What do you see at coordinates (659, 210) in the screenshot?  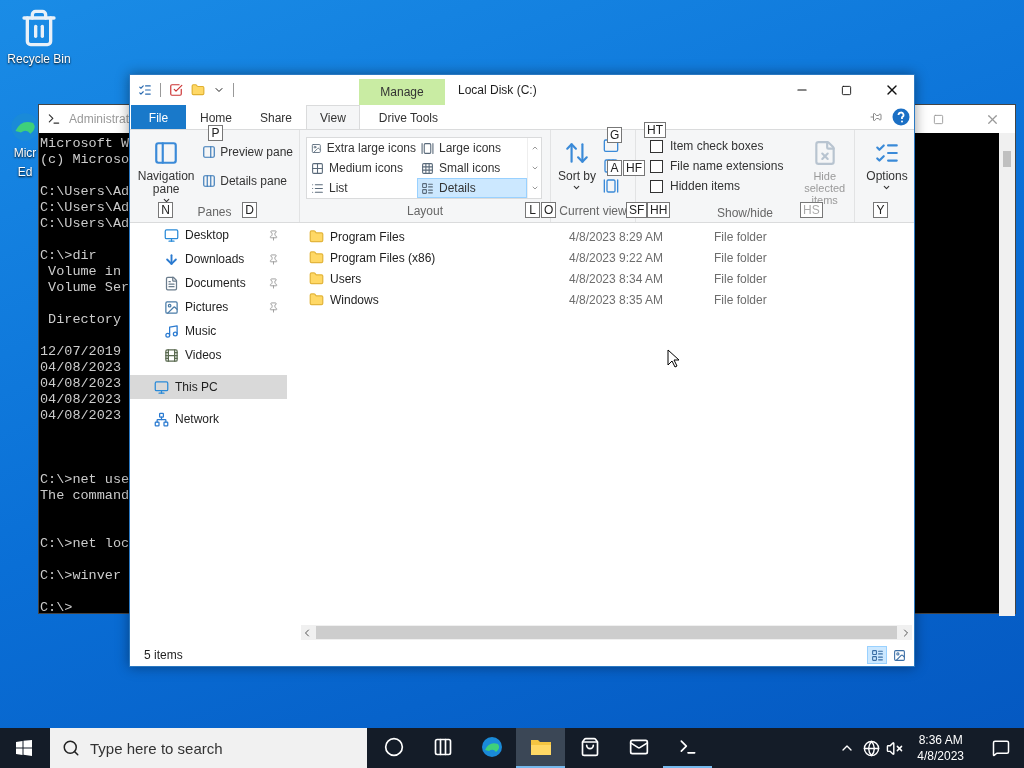 I see `key-tip: HH` at bounding box center [659, 210].